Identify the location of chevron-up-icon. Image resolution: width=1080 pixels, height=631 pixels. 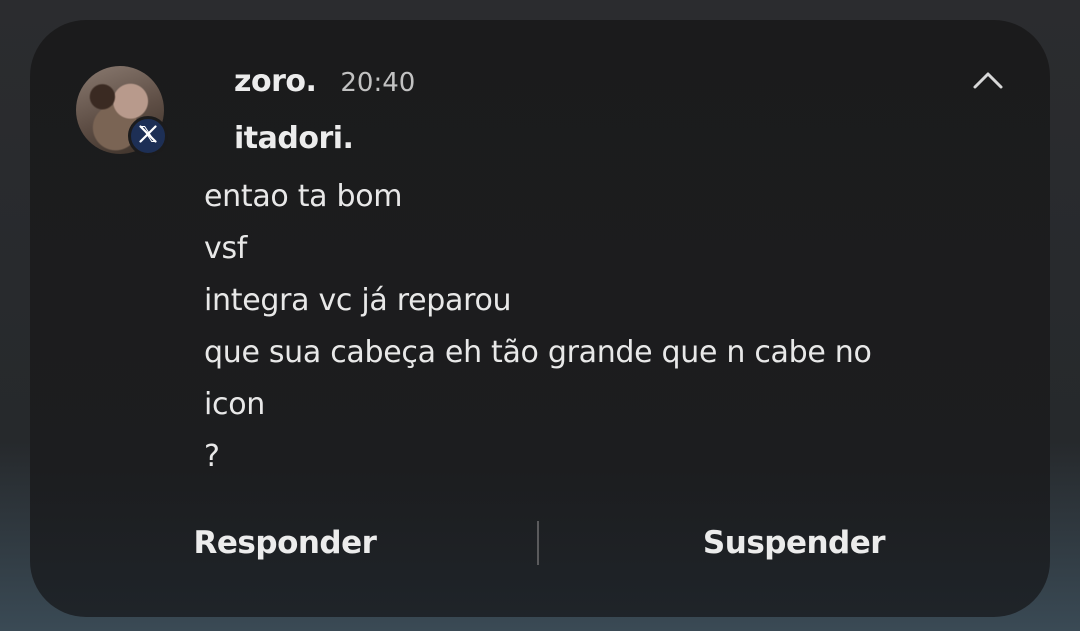
(988, 82).